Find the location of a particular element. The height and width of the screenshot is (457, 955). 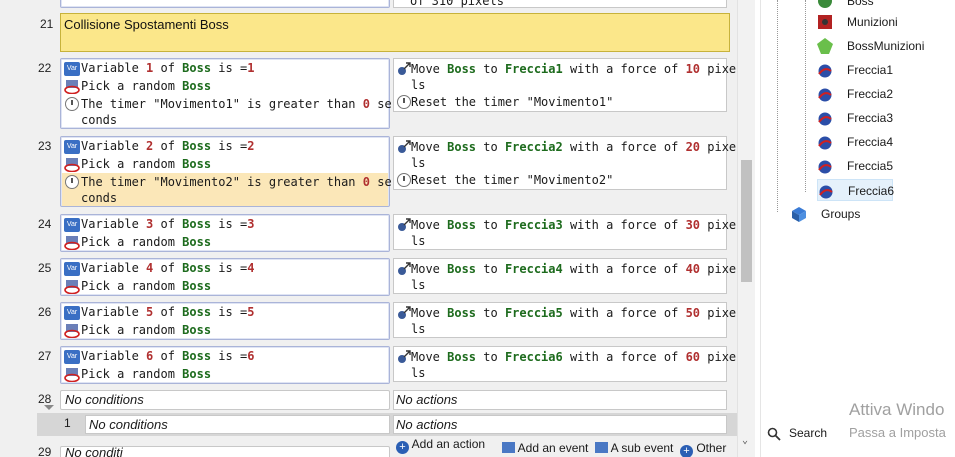

add-action-label: Add an action is located at coordinates (448, 444).